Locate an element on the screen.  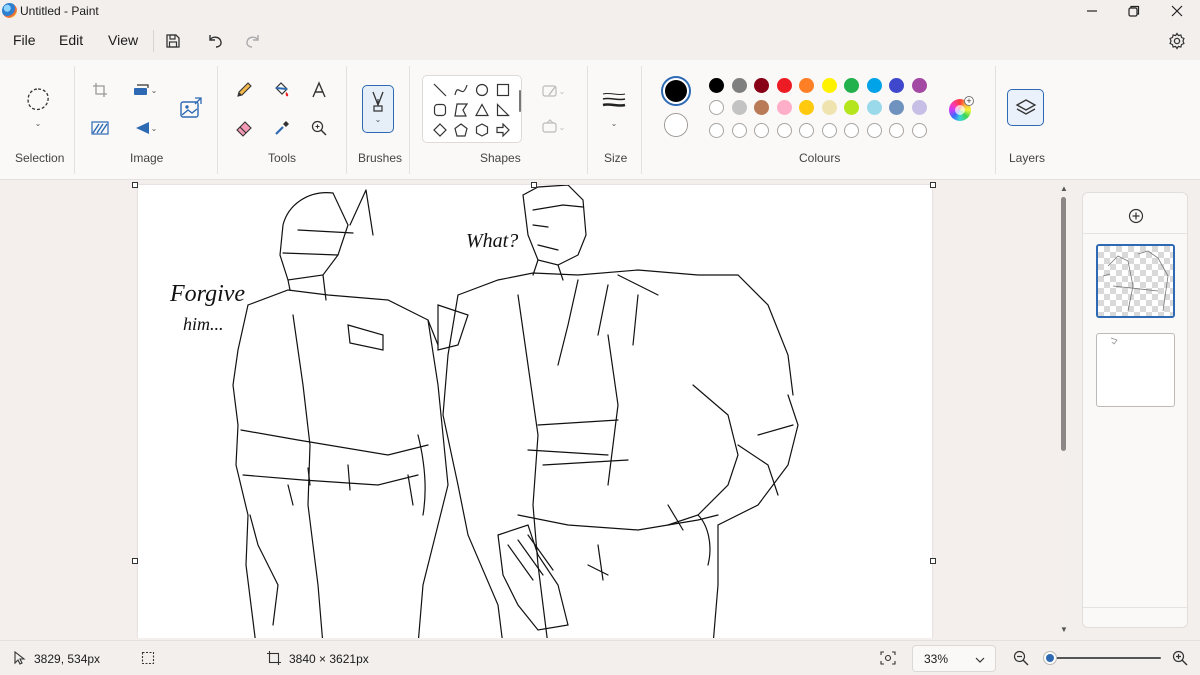
save-button is located at coordinates (173, 41).